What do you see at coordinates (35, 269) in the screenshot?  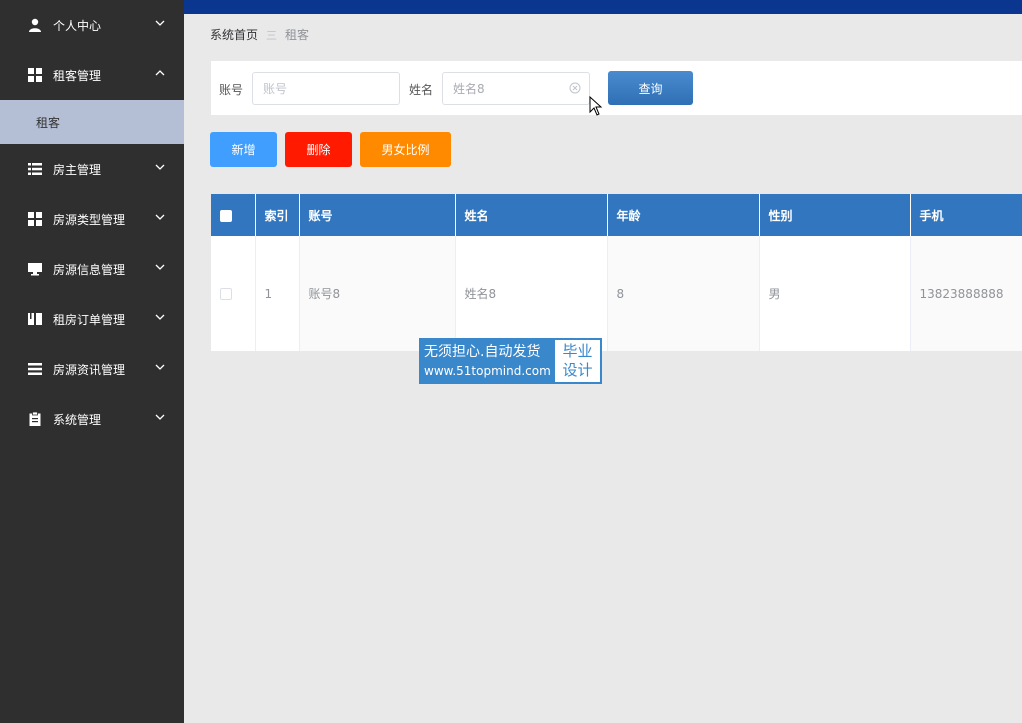 I see `monitor-icon` at bounding box center [35, 269].